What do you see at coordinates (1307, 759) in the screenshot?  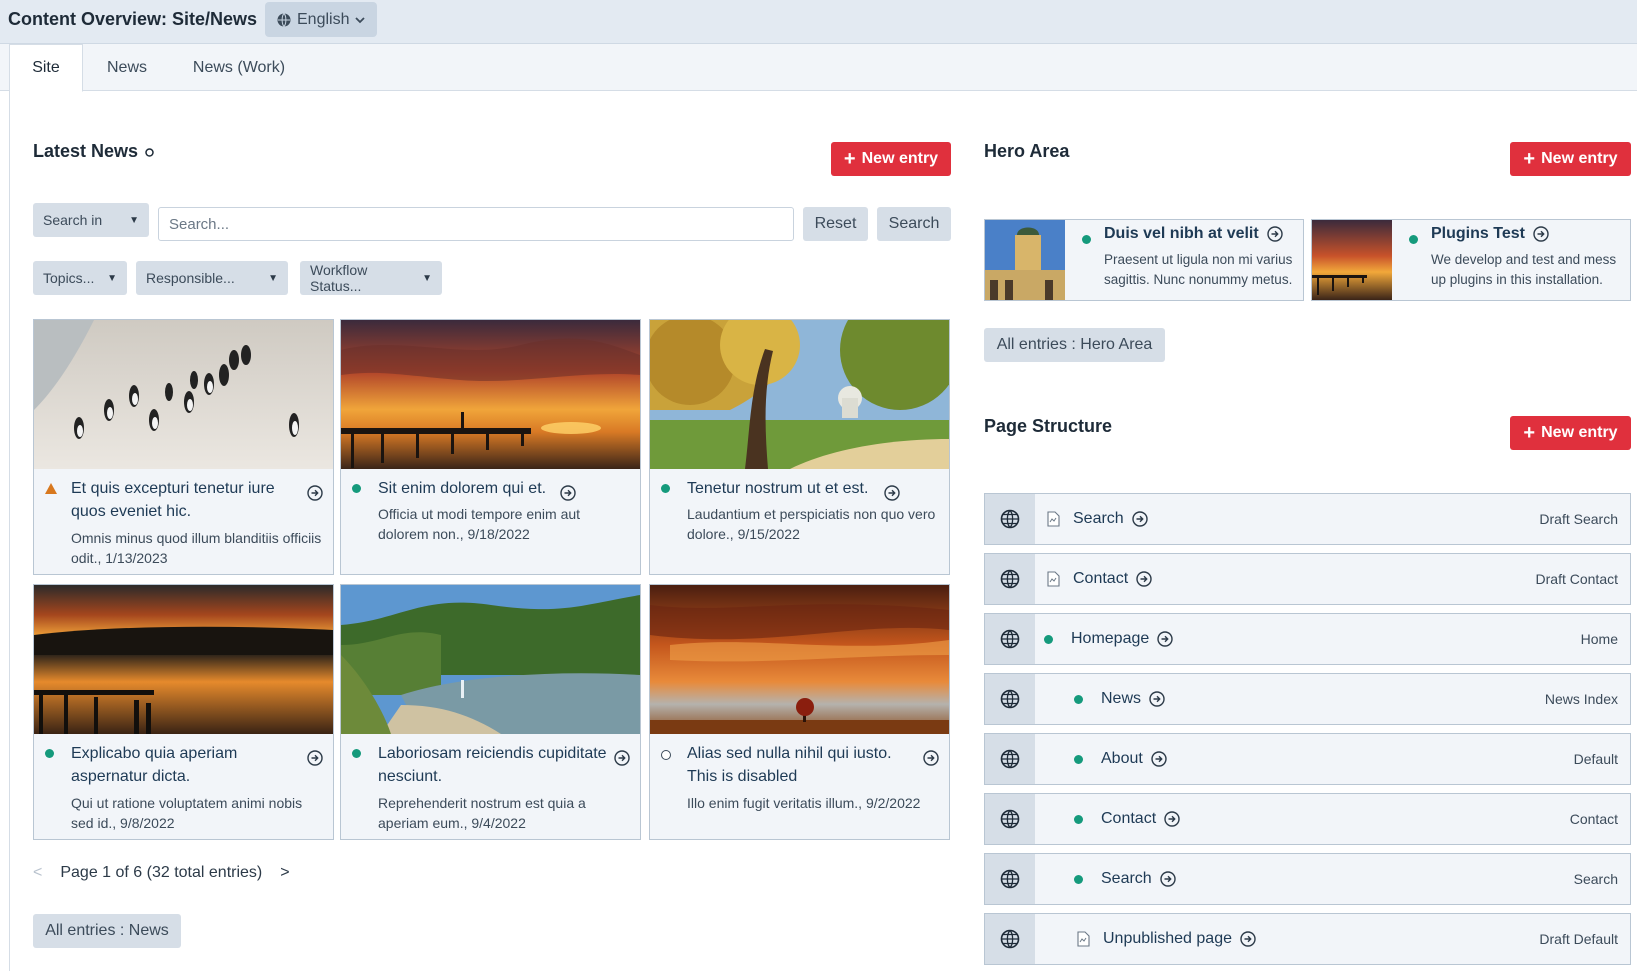 I see `page-row: About Default` at bounding box center [1307, 759].